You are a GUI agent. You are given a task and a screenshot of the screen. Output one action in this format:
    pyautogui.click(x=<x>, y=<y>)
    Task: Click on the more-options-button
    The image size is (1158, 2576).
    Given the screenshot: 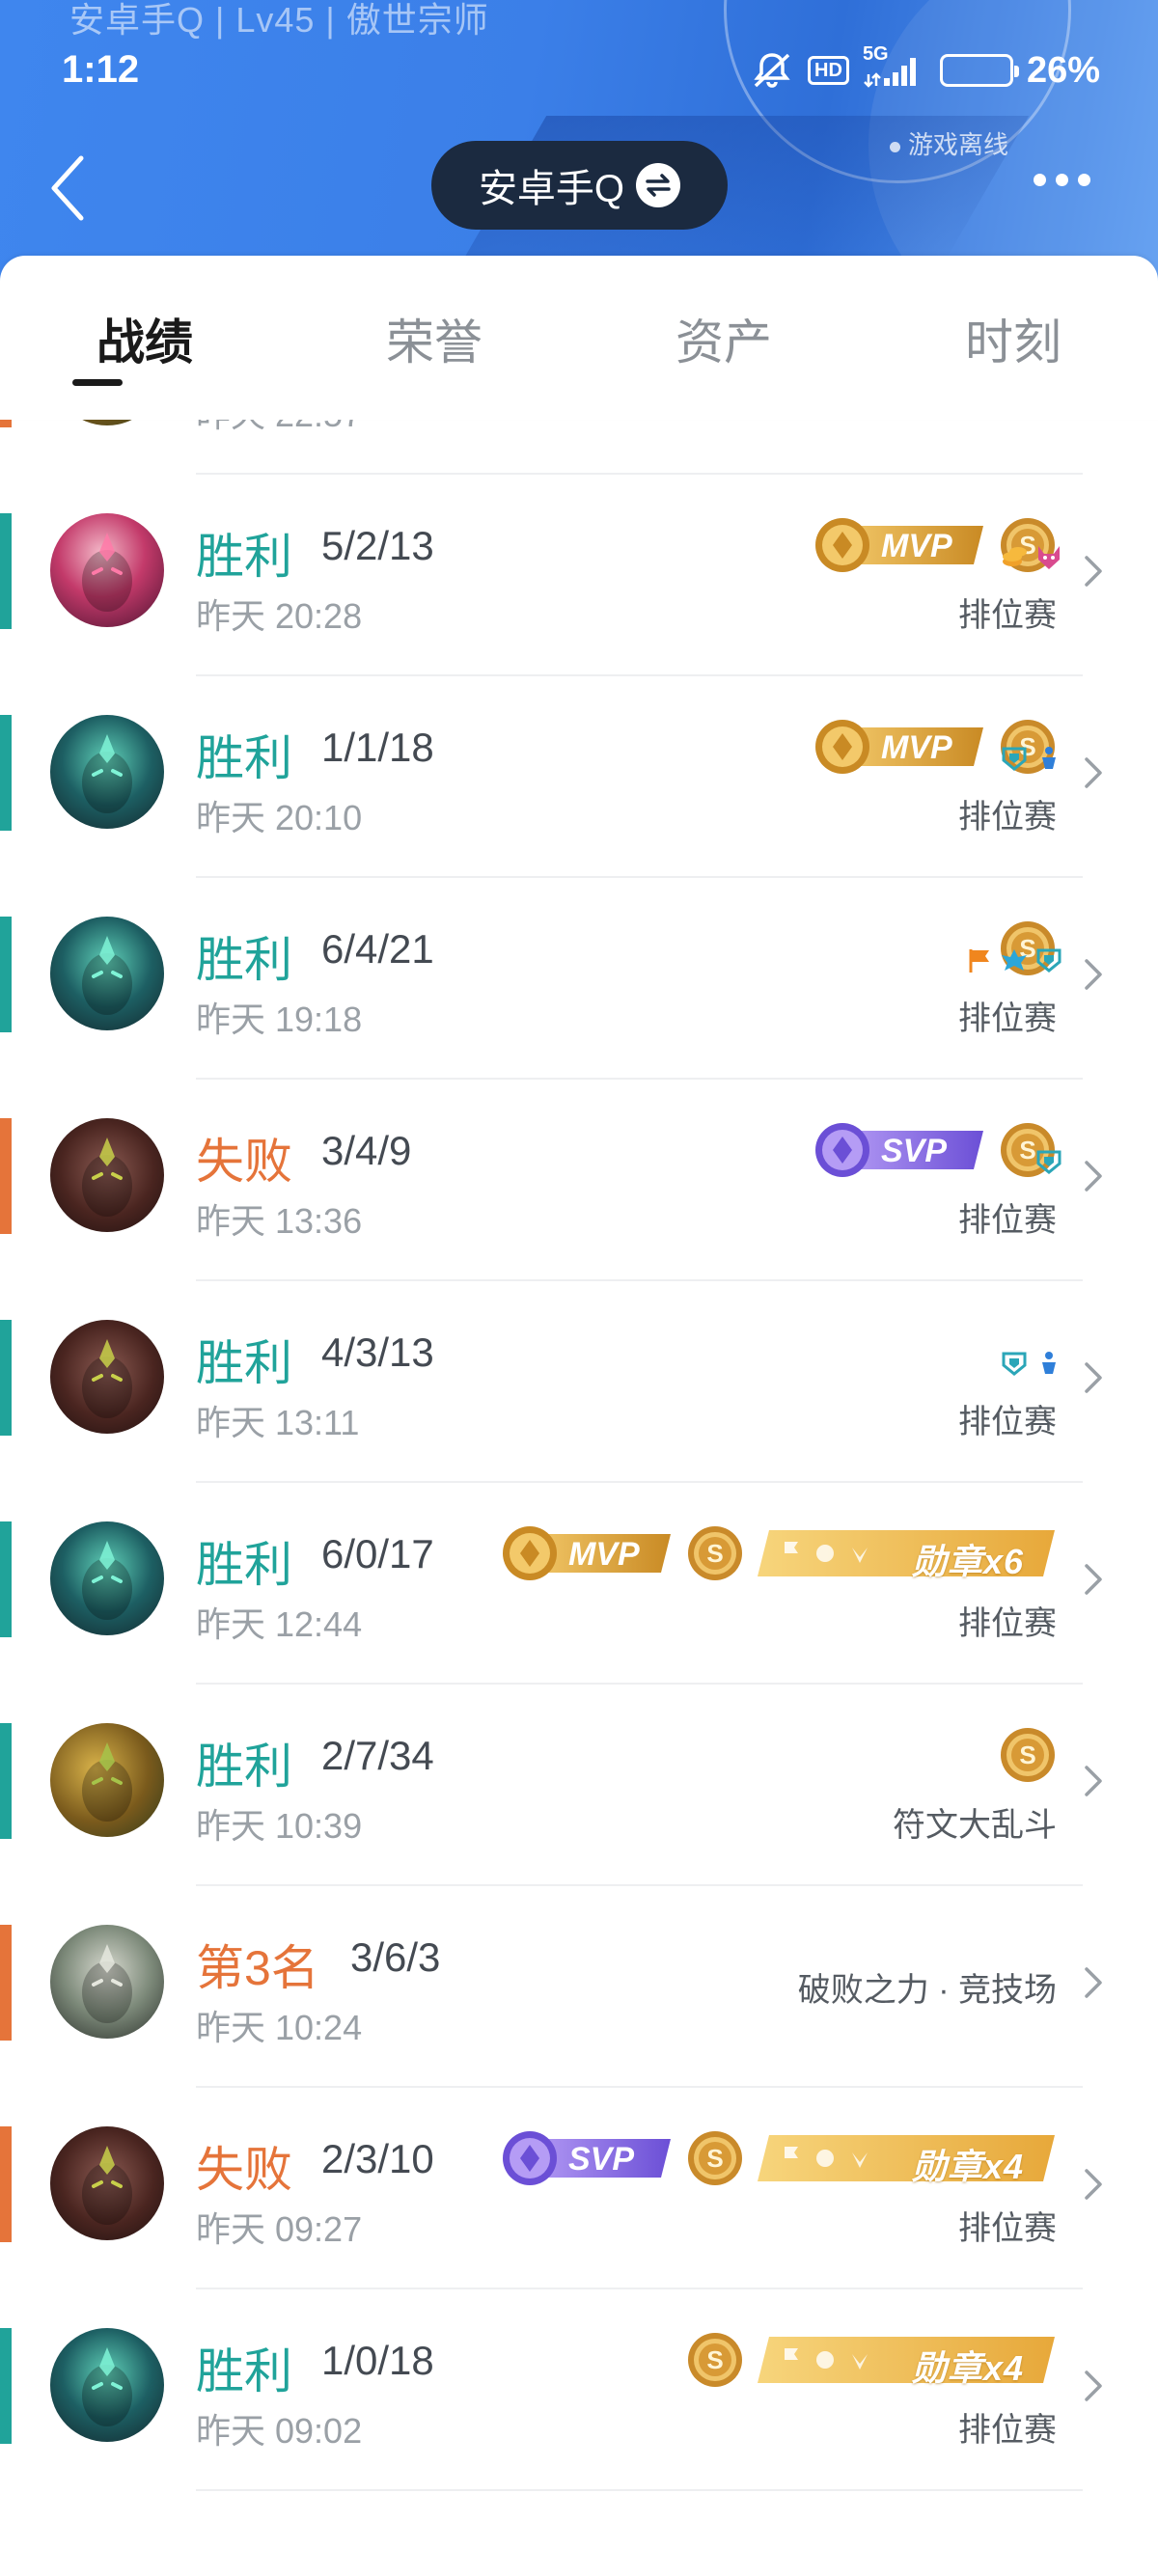 What is the action you would take?
    pyautogui.click(x=1062, y=180)
    